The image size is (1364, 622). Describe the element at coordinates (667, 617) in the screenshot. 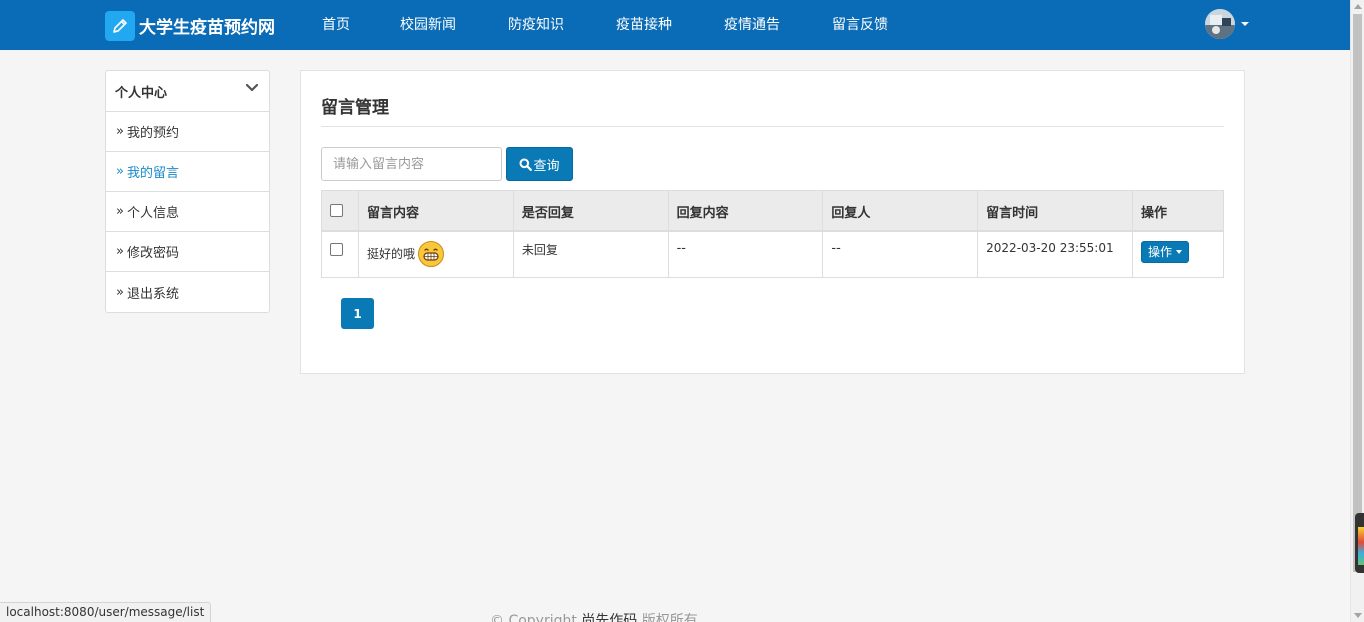

I see `footer-suffix: 版权所有` at that location.